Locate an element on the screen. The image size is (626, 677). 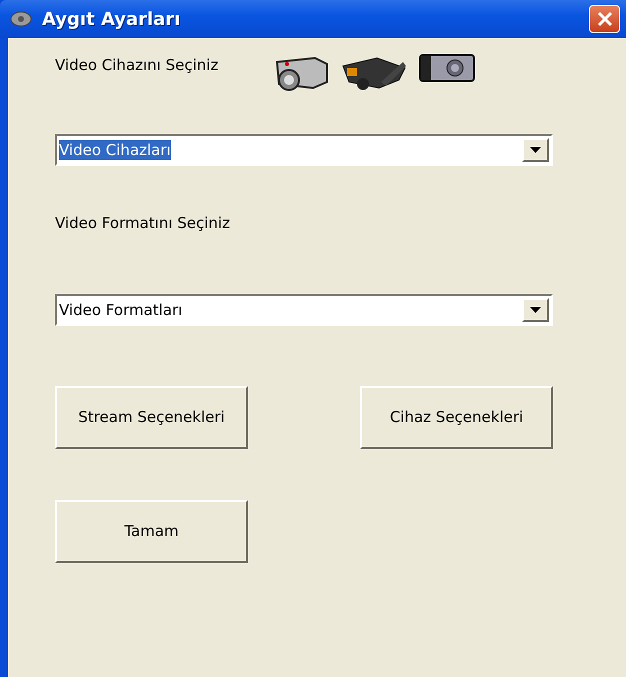
device-dropdown: Video Cihazları is located at coordinates (304, 150).